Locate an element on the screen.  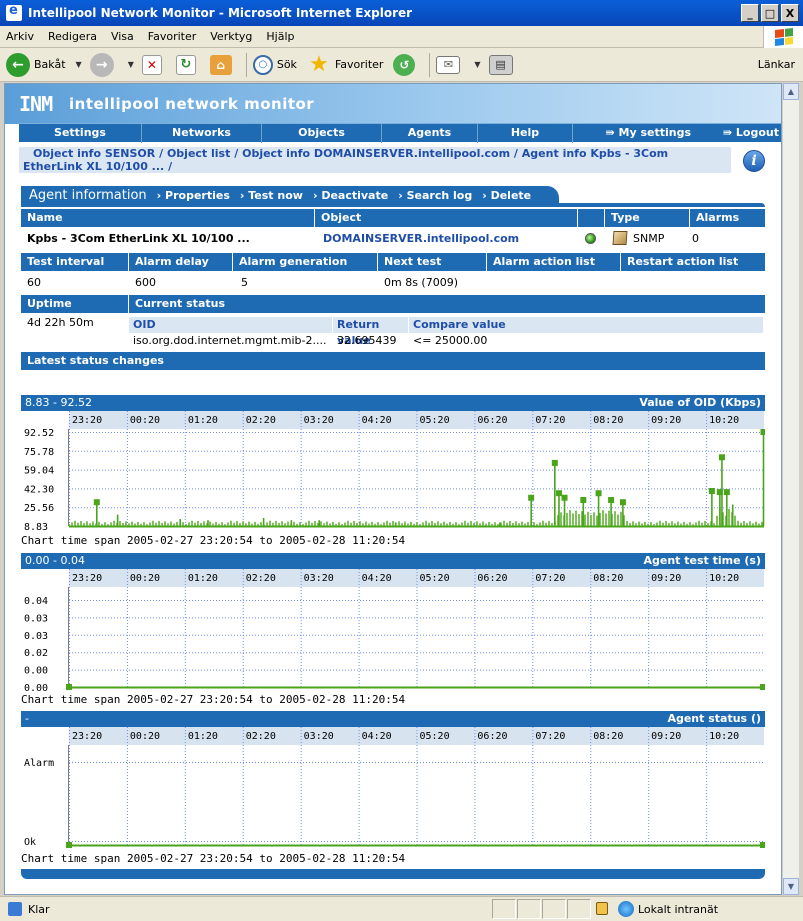
y-tick-label: 92.52 is located at coordinates (39, 433).